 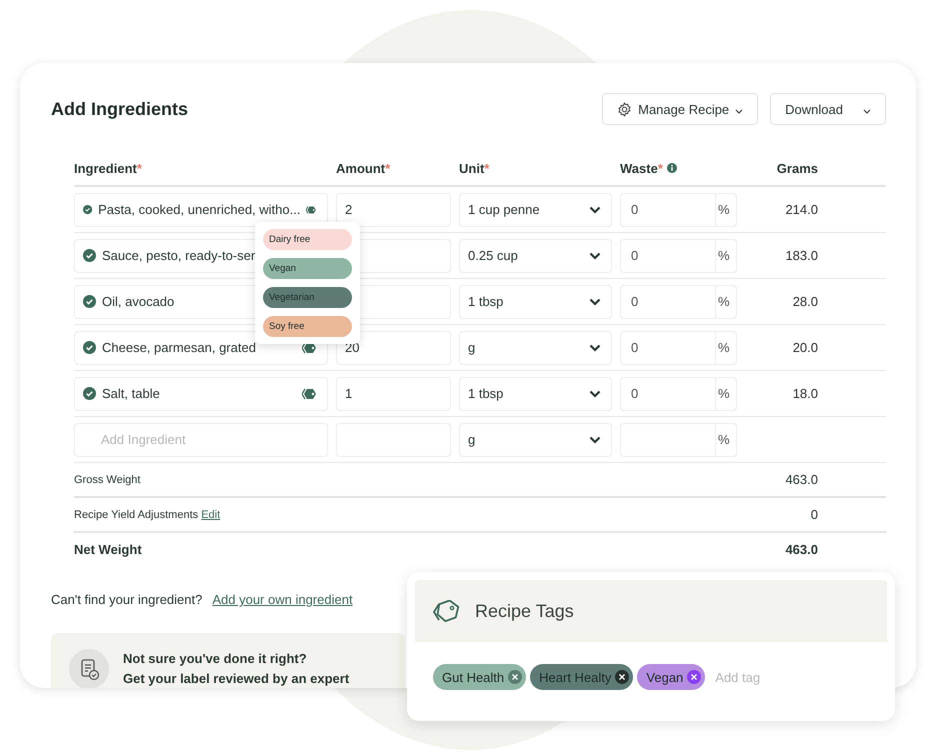 What do you see at coordinates (89, 668) in the screenshot?
I see `document-check-icon` at bounding box center [89, 668].